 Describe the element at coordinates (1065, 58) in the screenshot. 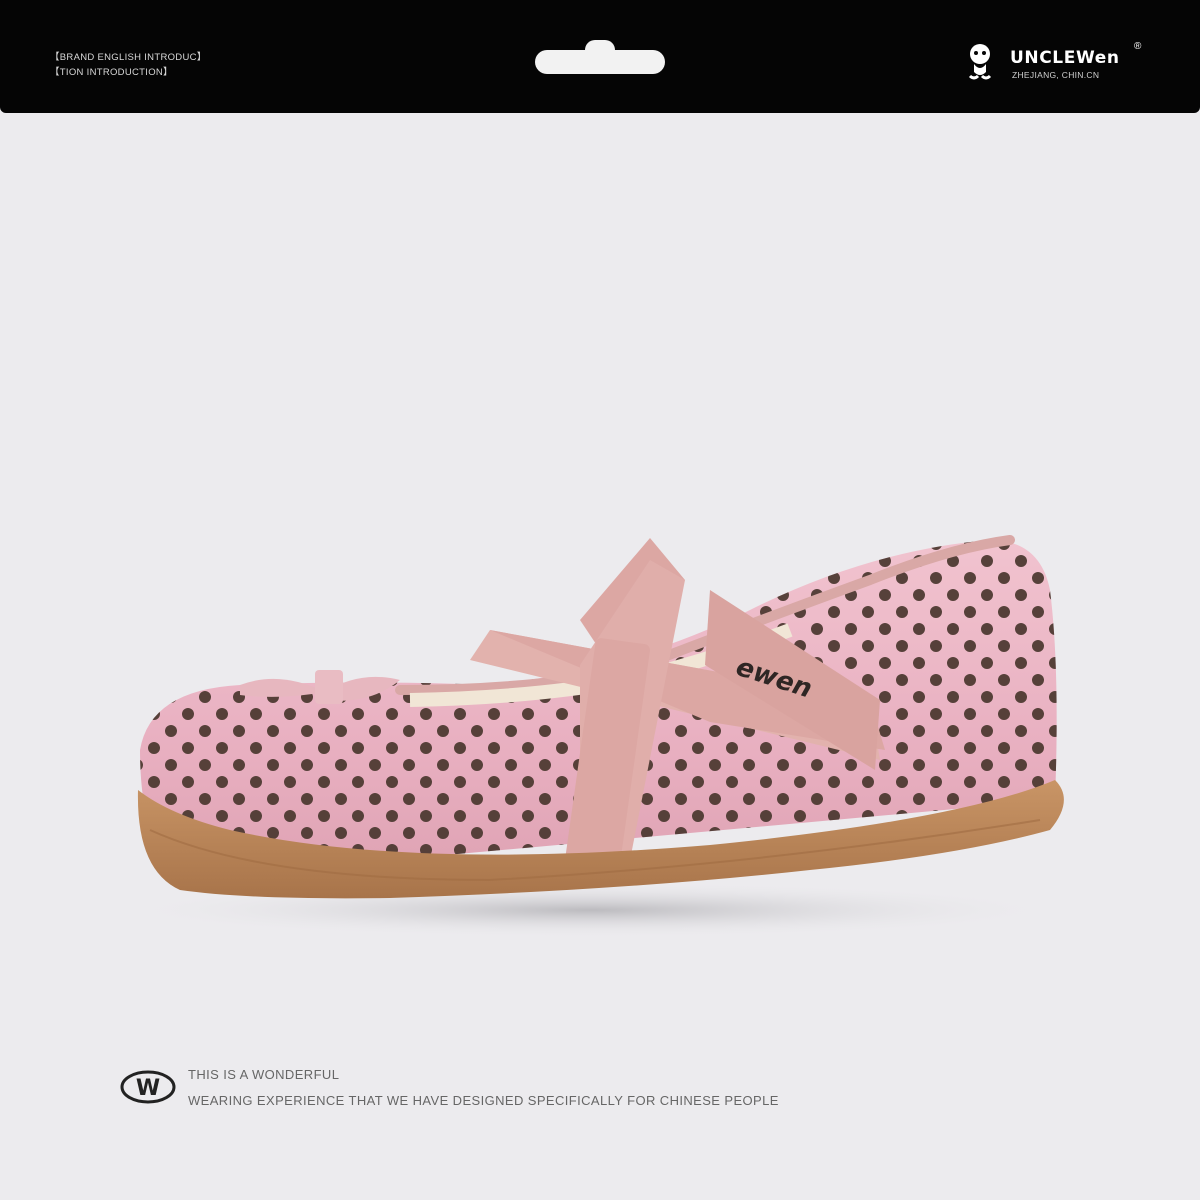

I see `brand-name: UNCLEWen` at that location.